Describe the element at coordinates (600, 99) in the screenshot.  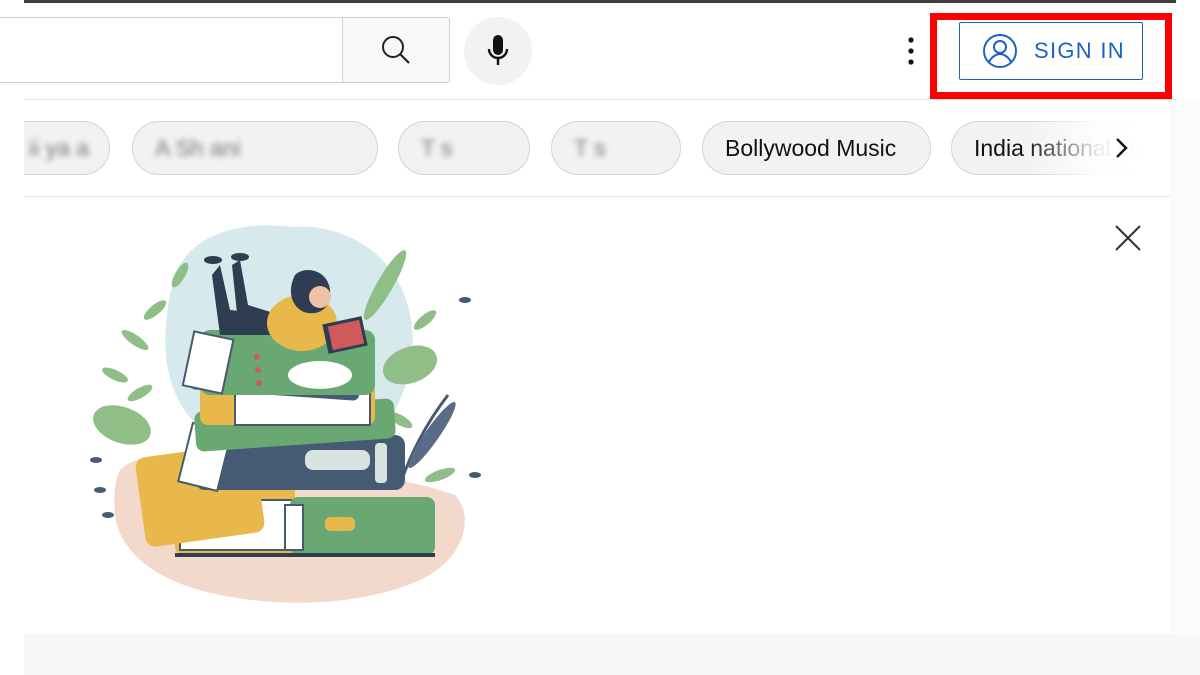
I see `header-divider` at that location.